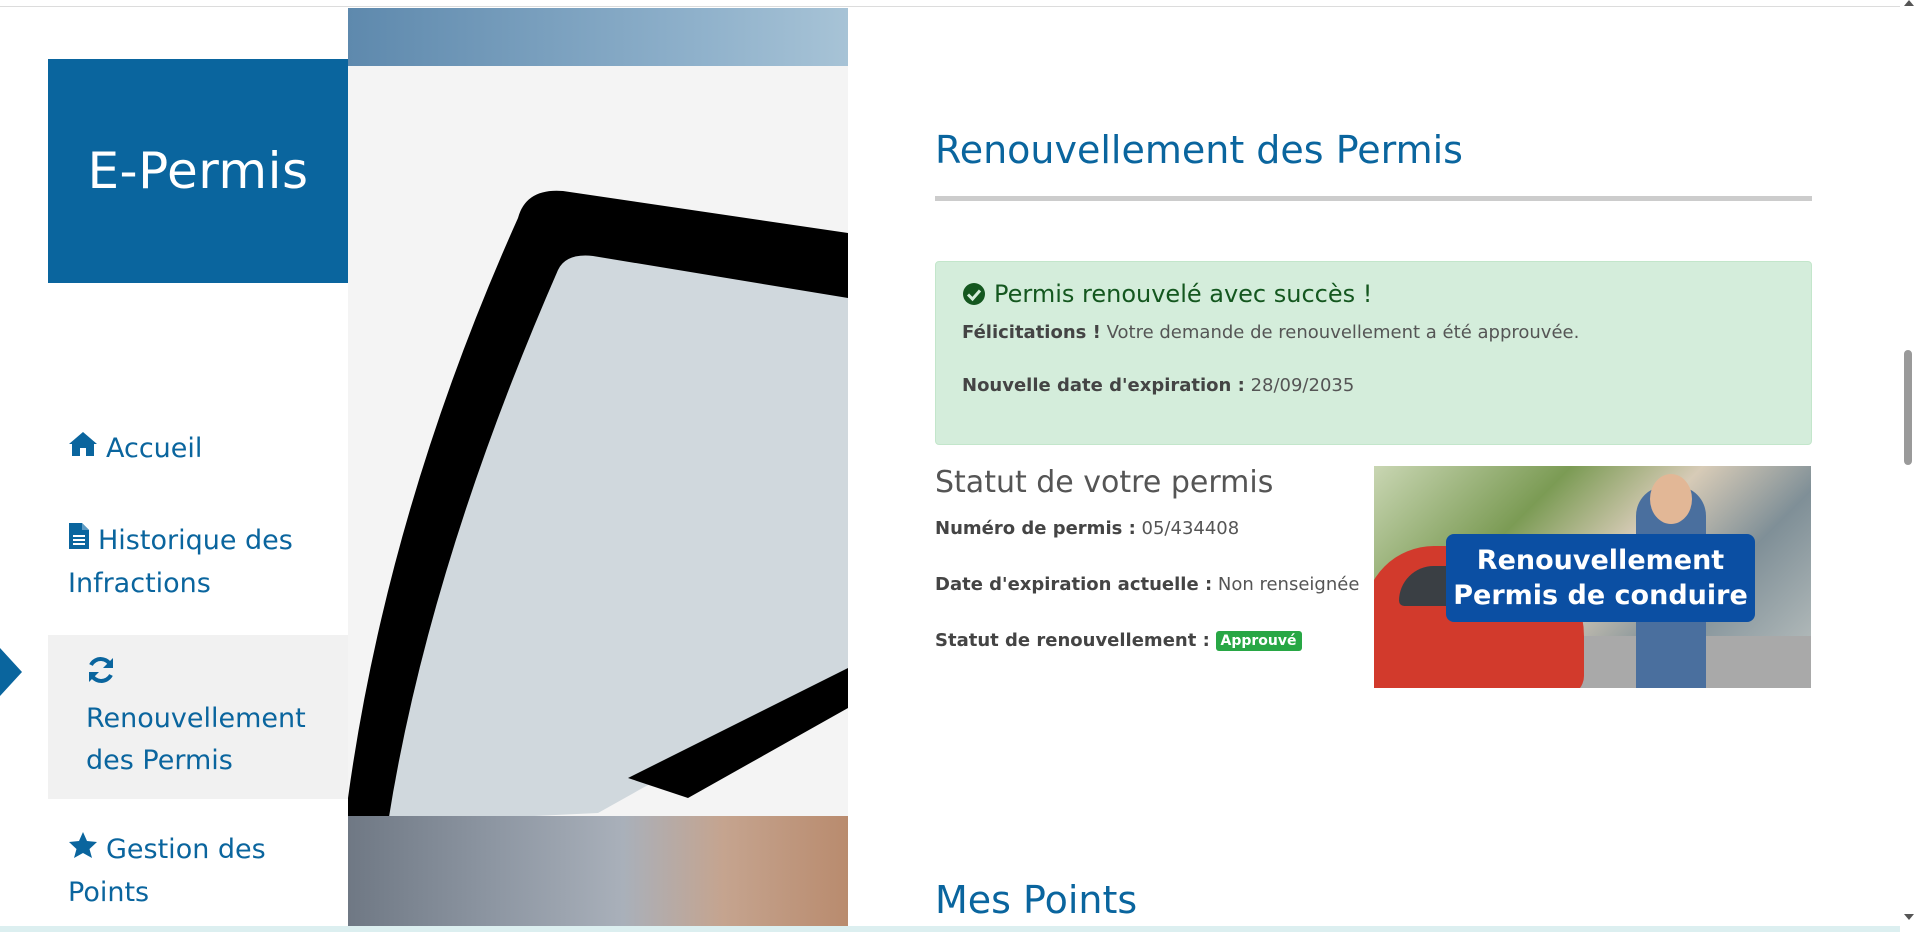  I want to click on status-title: Statut de votre permis, so click(1104, 482).